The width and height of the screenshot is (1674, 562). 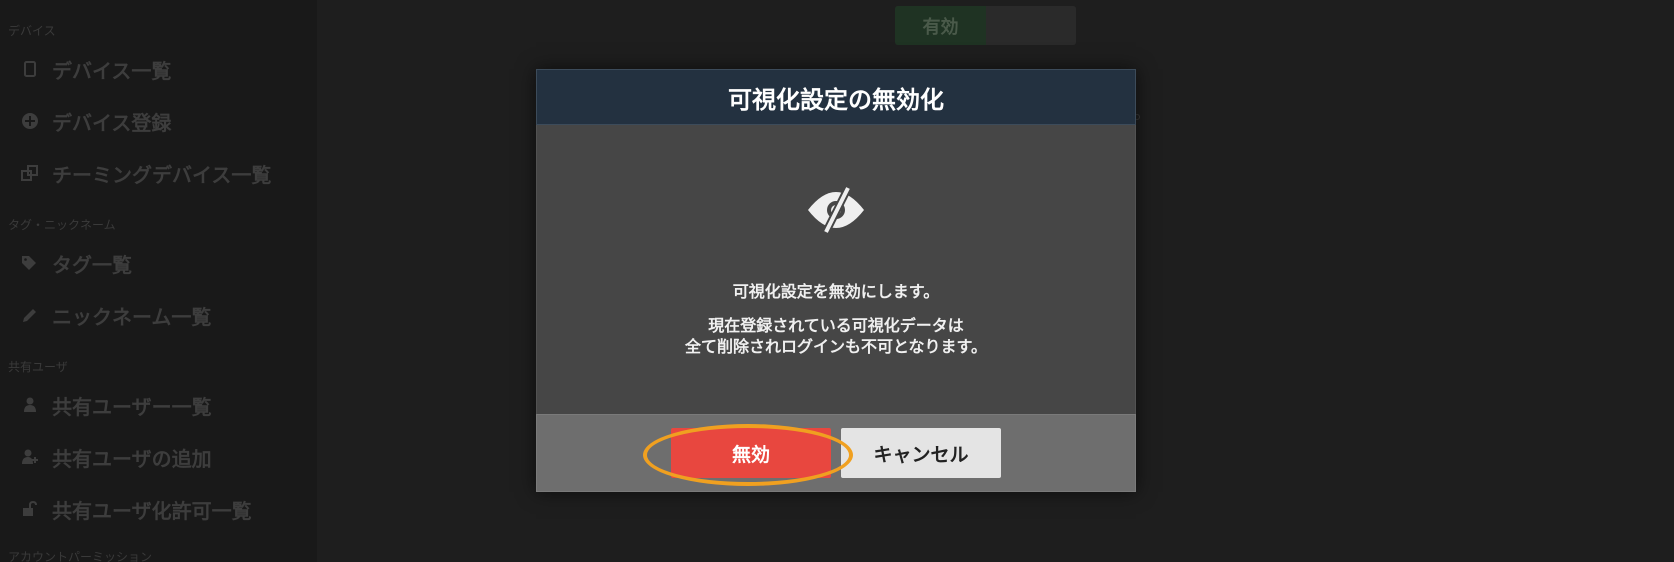 What do you see at coordinates (132, 458) in the screenshot?
I see `sidebar-item-label: 共有ユーザの追加` at bounding box center [132, 458].